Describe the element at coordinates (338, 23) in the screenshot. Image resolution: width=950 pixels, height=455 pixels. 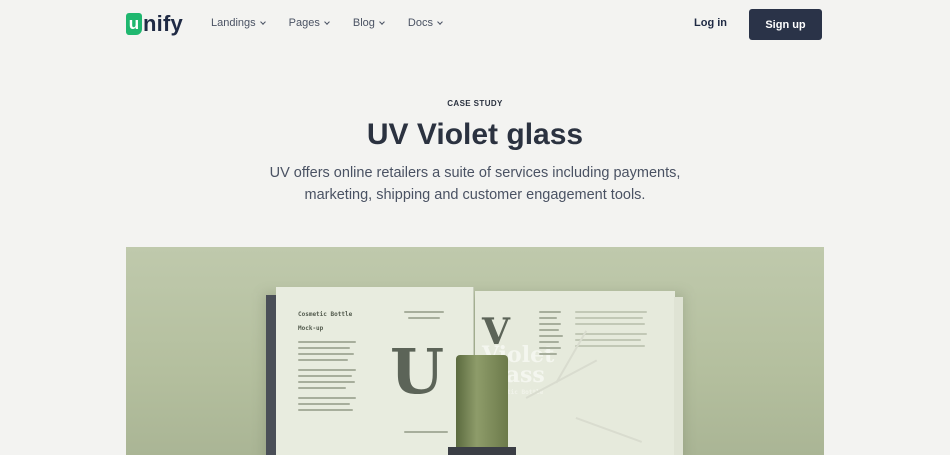
I see `main-nav: Landings Pages Blog Docs` at that location.